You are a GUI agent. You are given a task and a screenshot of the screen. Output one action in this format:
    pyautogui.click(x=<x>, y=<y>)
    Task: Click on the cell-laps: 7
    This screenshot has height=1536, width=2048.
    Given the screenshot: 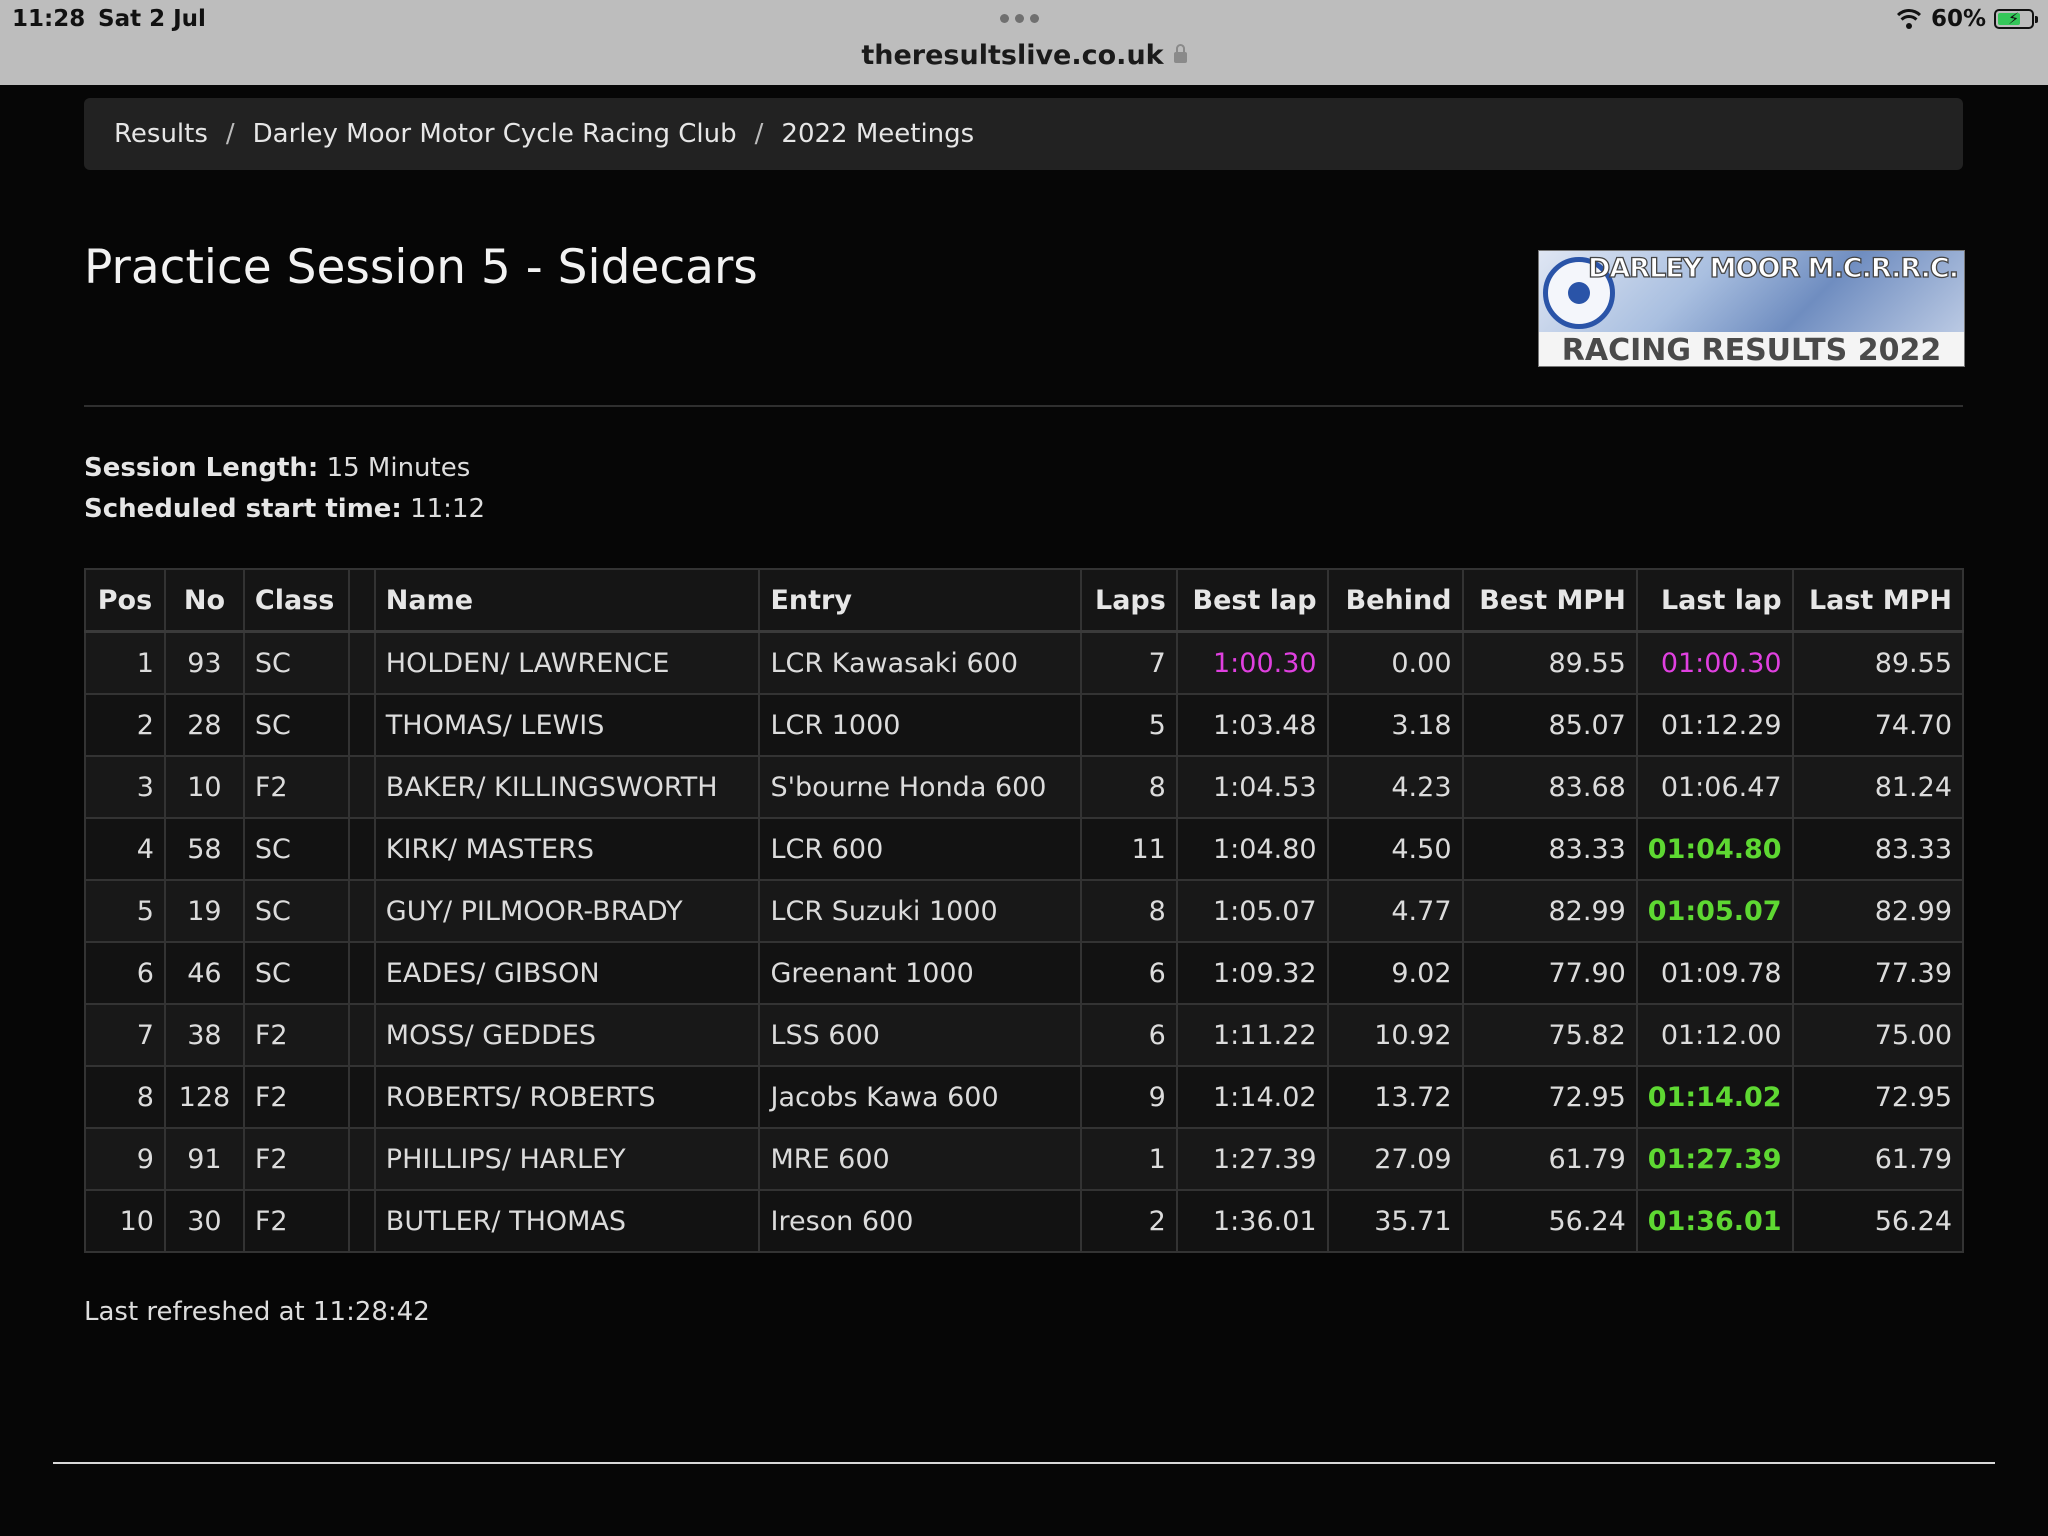 What is the action you would take?
    pyautogui.click(x=1128, y=662)
    